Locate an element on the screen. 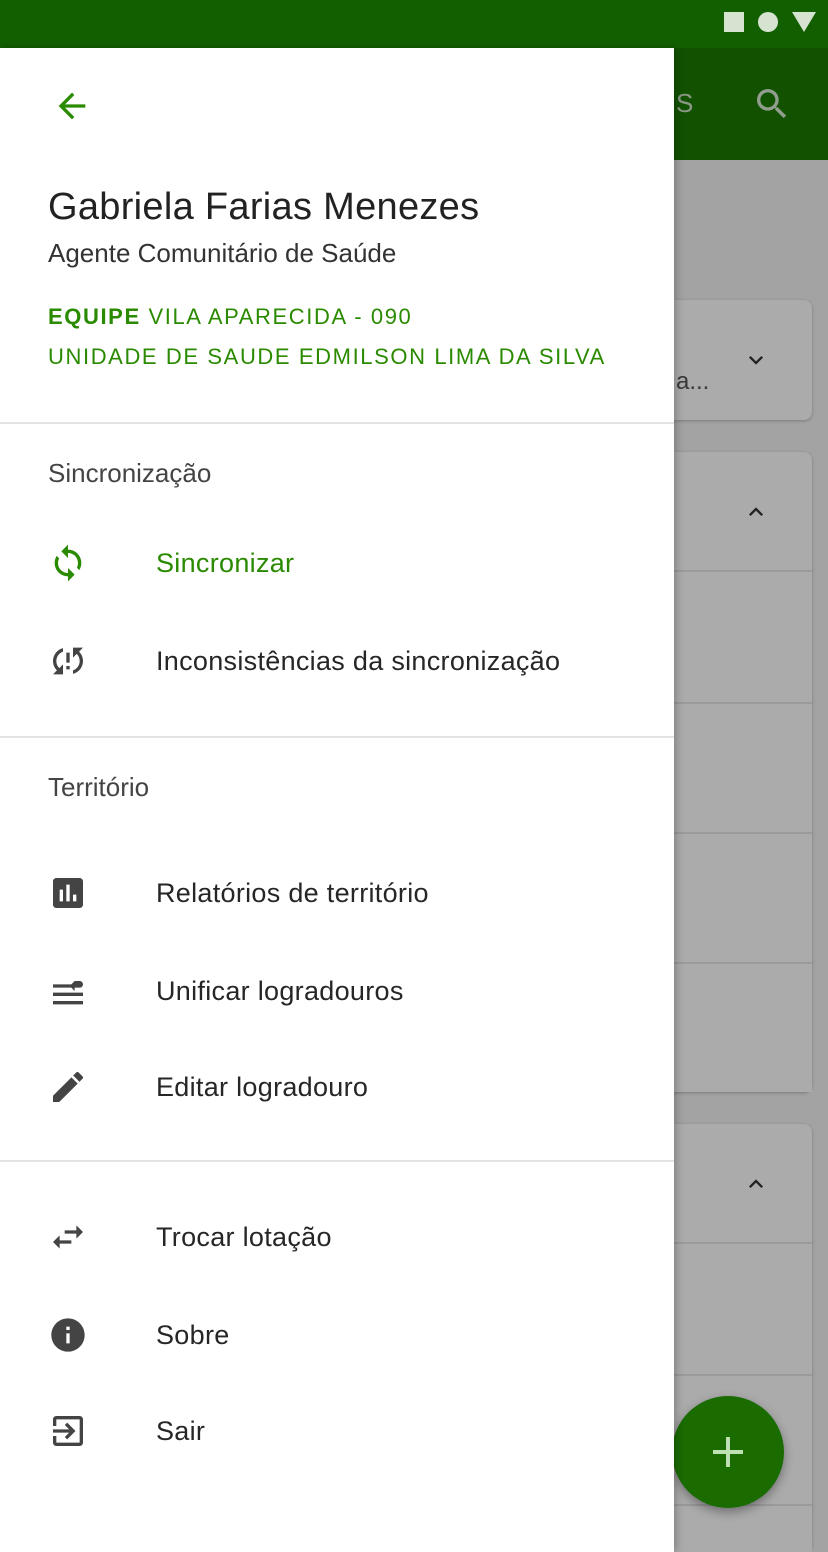 The image size is (828, 1552). section-title-territory: Território is located at coordinates (99, 787).